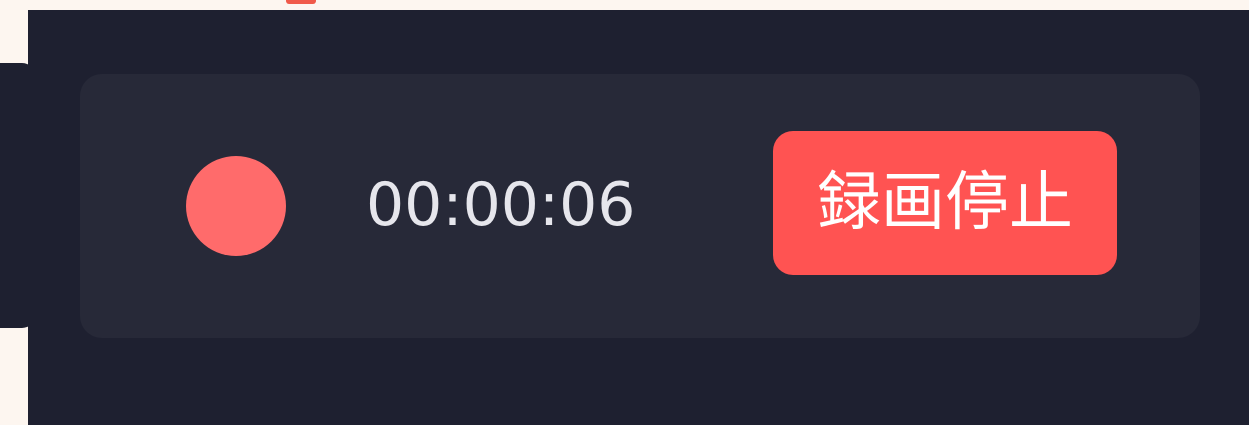  Describe the element at coordinates (301, 2) in the screenshot. I see `top-accent-mark` at that location.